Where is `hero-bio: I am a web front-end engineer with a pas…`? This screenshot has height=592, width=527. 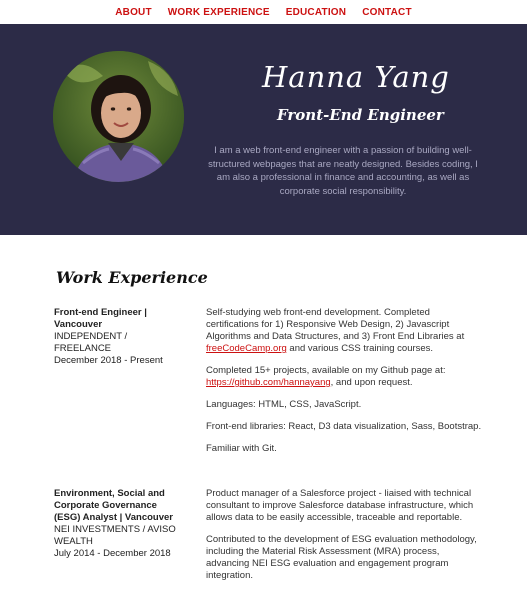 hero-bio: I am a web front-end engineer with a pas… is located at coordinates (343, 171).